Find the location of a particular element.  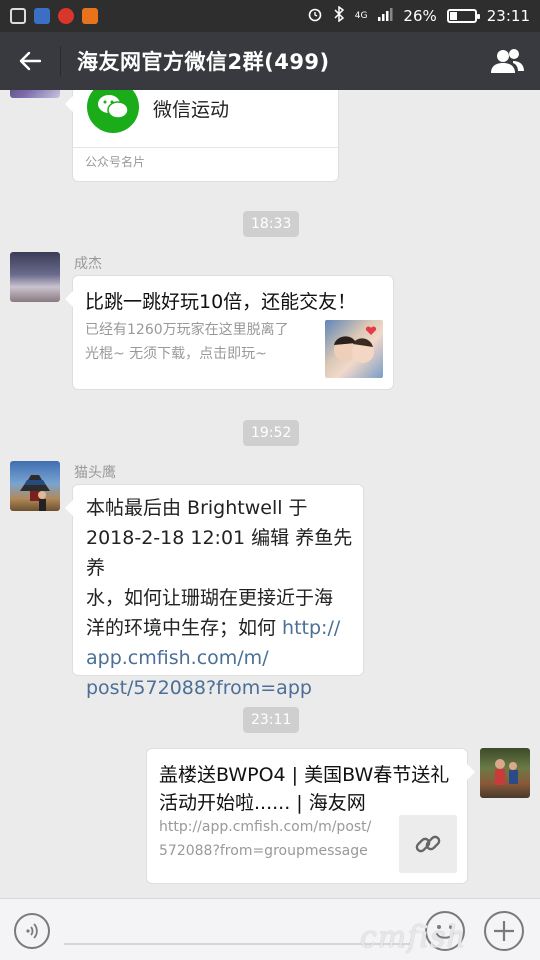

header-divider is located at coordinates (60, 61).